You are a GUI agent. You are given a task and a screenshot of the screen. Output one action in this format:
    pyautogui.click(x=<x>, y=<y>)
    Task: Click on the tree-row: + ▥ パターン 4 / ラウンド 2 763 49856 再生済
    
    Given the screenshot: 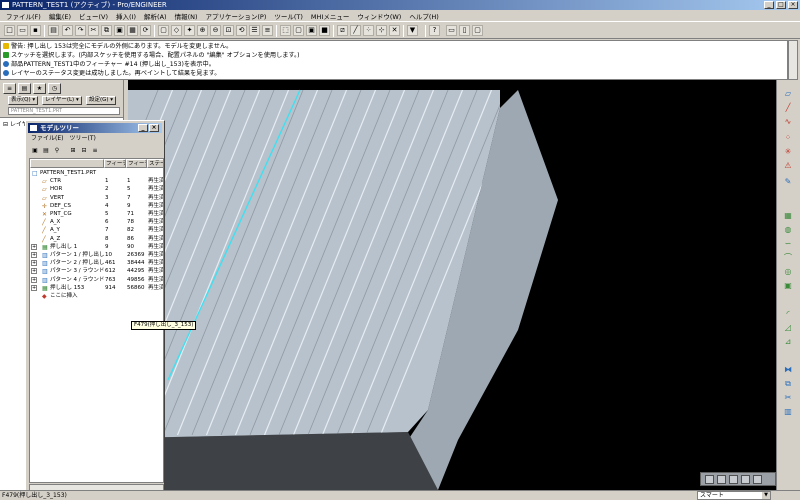 What is the action you would take?
    pyautogui.click(x=96, y=280)
    